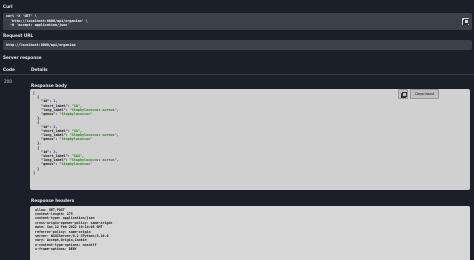 This screenshot has width=474, height=260. Describe the element at coordinates (424, 94) in the screenshot. I see `download-button: Download` at that location.